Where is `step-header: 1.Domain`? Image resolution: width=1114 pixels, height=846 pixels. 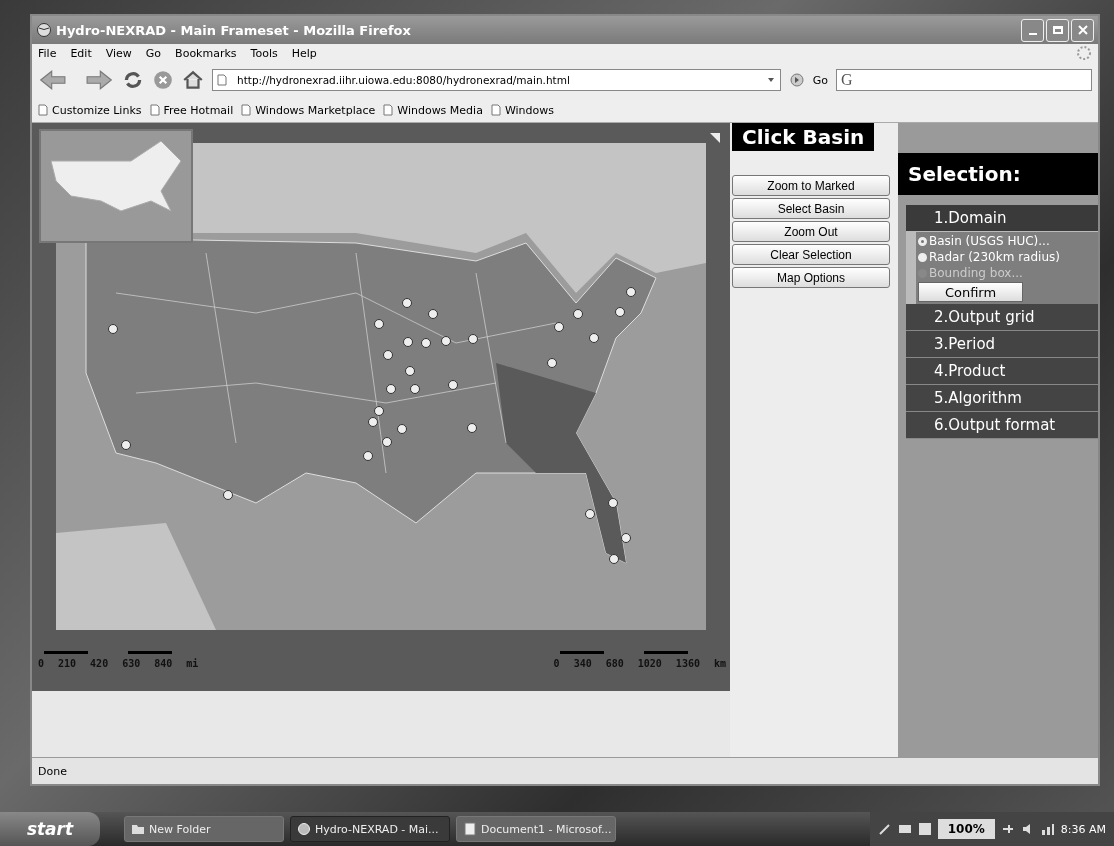
step-header: 1.Domain is located at coordinates (1002, 218).